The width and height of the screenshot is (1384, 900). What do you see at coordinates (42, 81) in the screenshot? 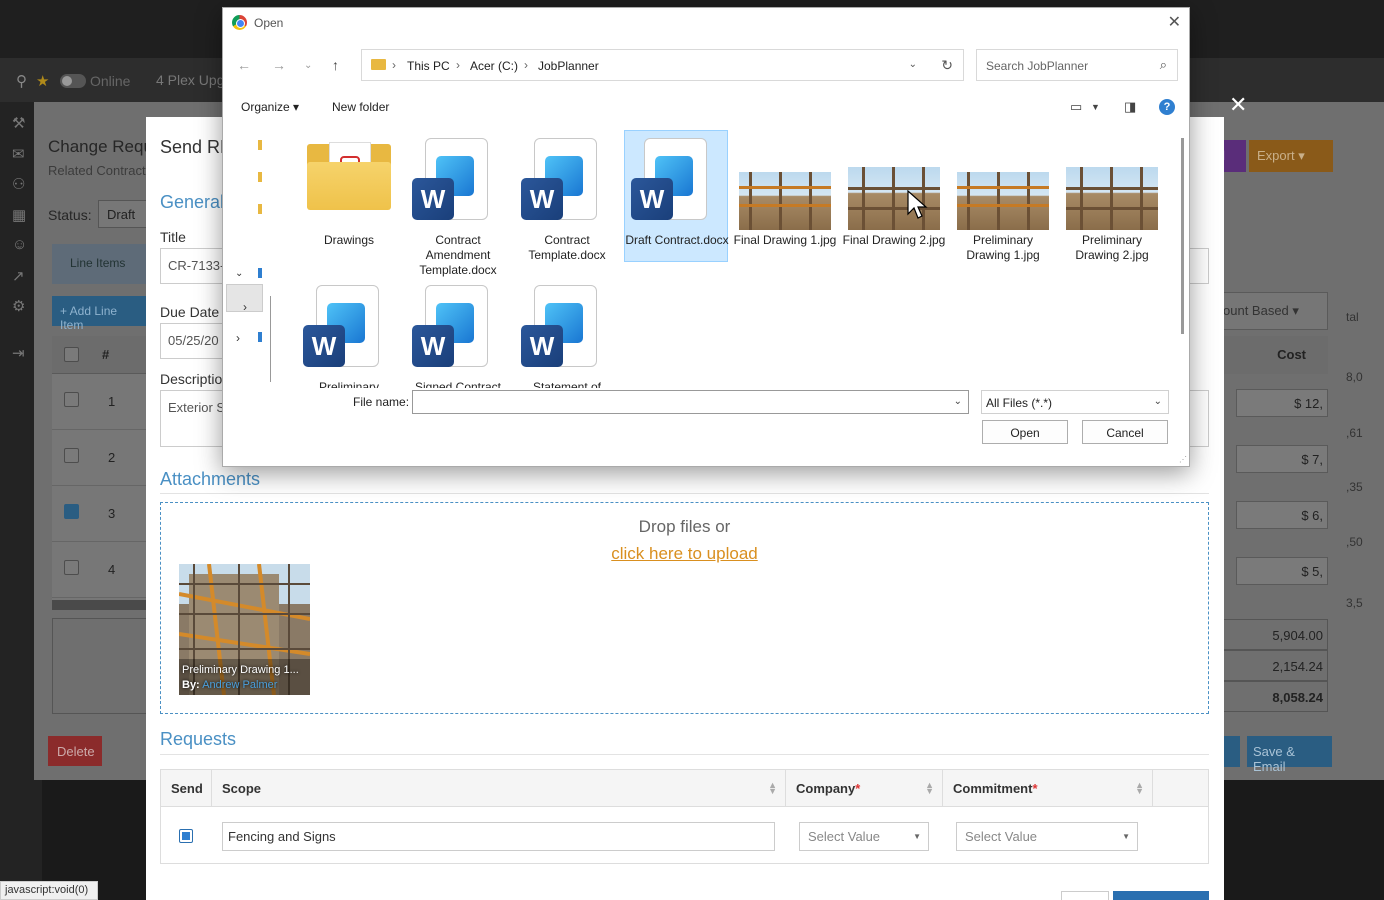
I see `star-icon: ★` at bounding box center [42, 81].